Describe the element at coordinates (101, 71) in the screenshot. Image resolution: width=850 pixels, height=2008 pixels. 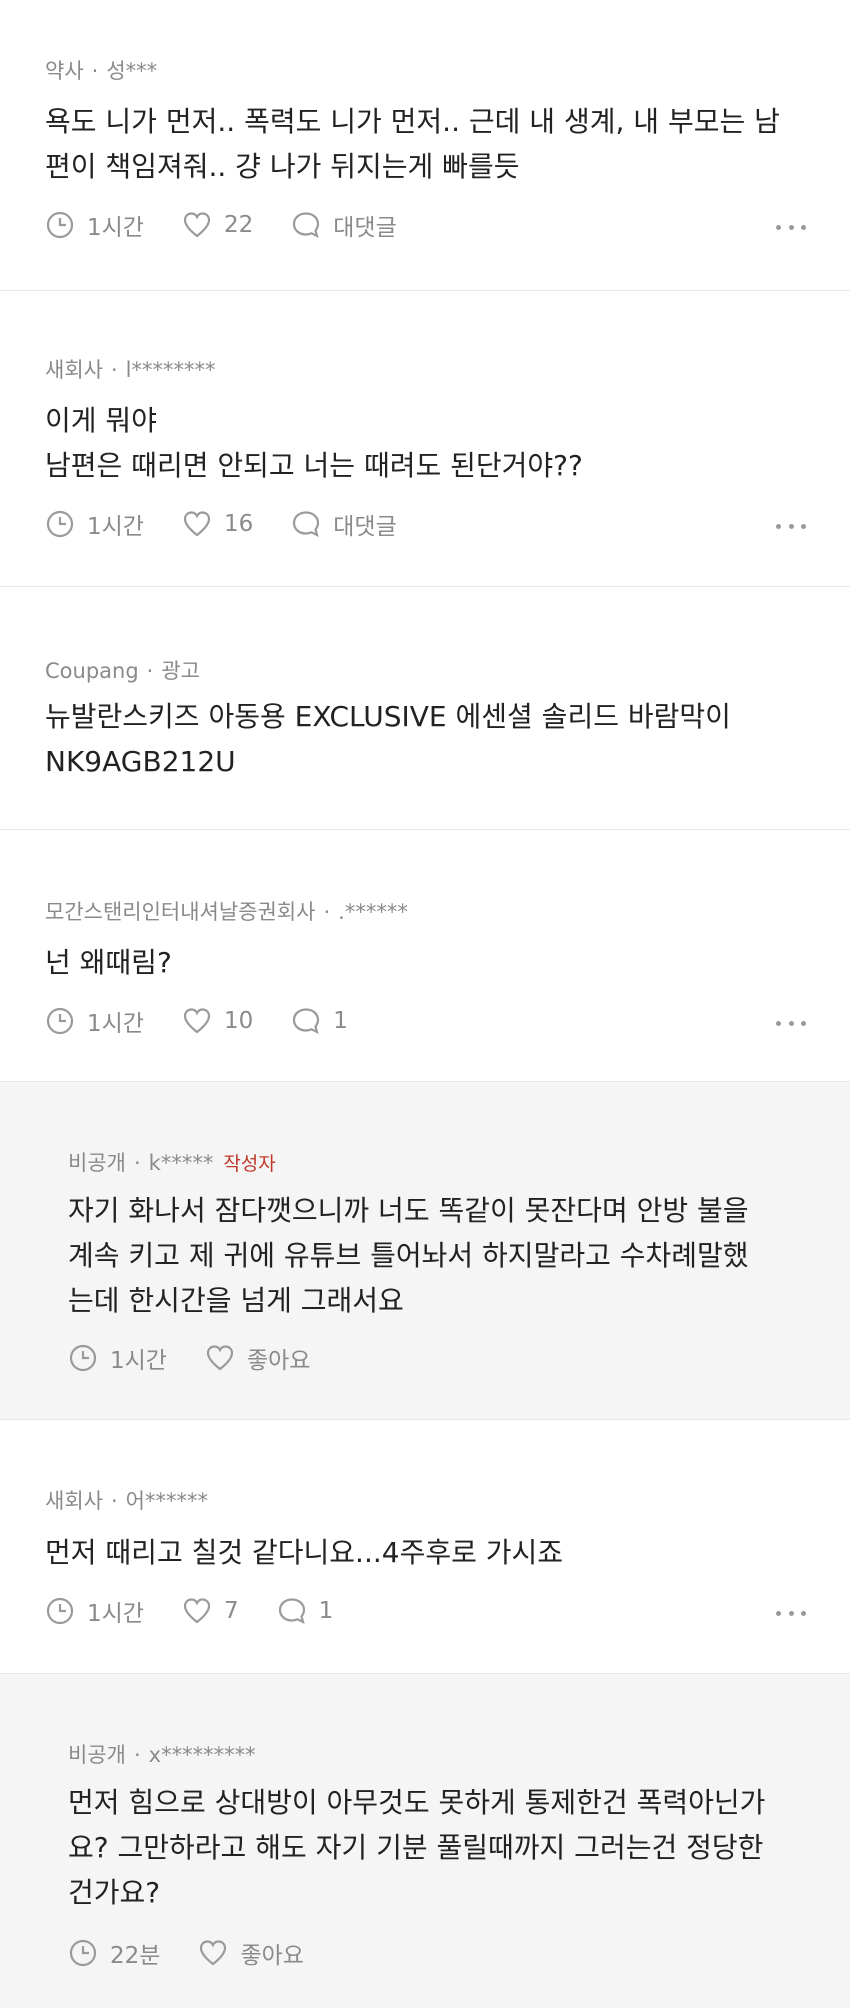
I see `comment-meta: 약사 · 성***` at that location.